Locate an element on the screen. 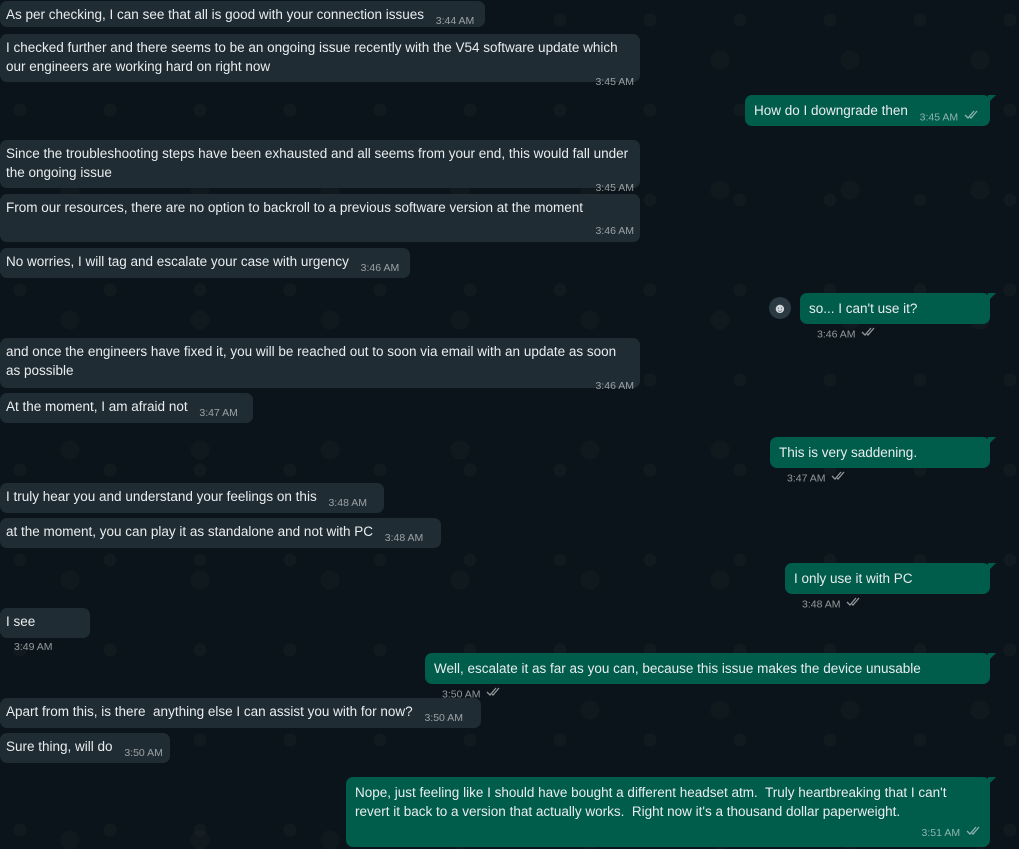 The image size is (1019, 849). message-incoming: At the moment, I am afraid not 3:47 AM is located at coordinates (126, 408).